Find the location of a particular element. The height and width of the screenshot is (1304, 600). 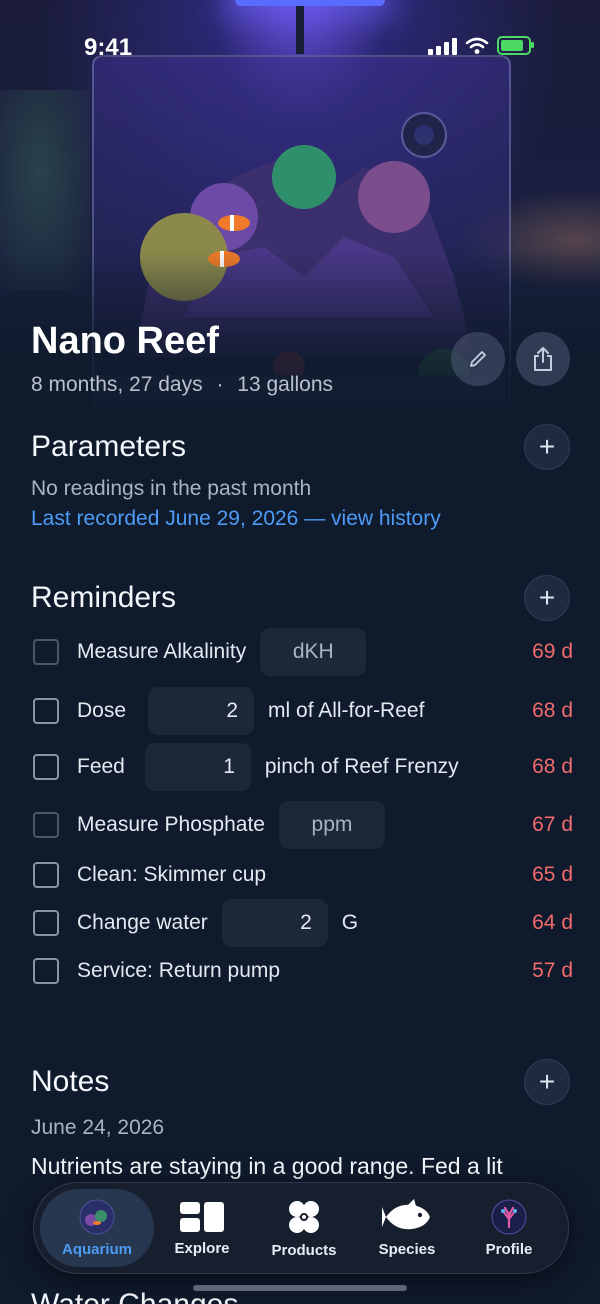

add-note-button: + is located at coordinates (547, 1082).